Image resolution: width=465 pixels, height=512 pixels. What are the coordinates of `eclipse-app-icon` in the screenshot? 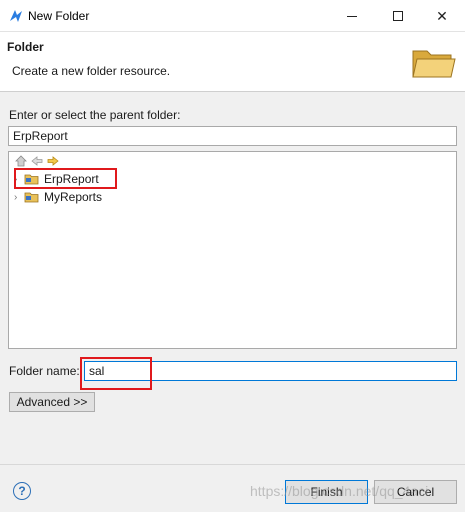 It's located at (16, 16).